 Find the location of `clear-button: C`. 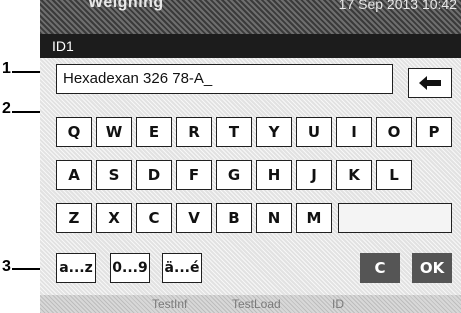

clear-button: C is located at coordinates (380, 268).